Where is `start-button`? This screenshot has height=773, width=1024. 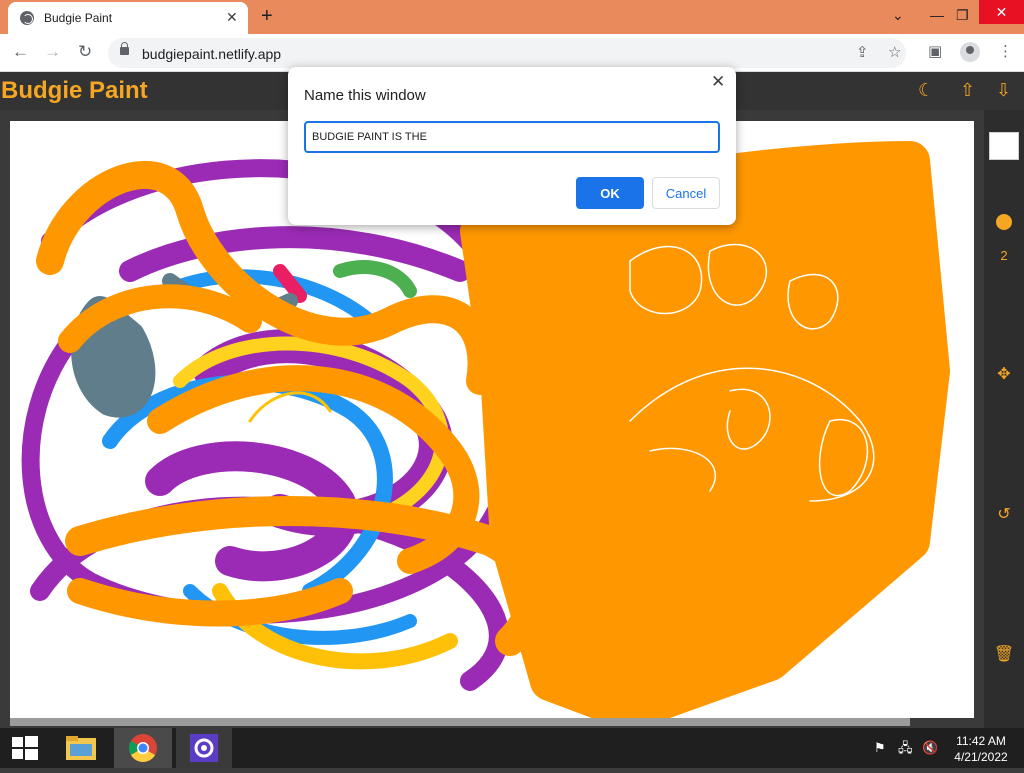
start-button is located at coordinates (28, 748).